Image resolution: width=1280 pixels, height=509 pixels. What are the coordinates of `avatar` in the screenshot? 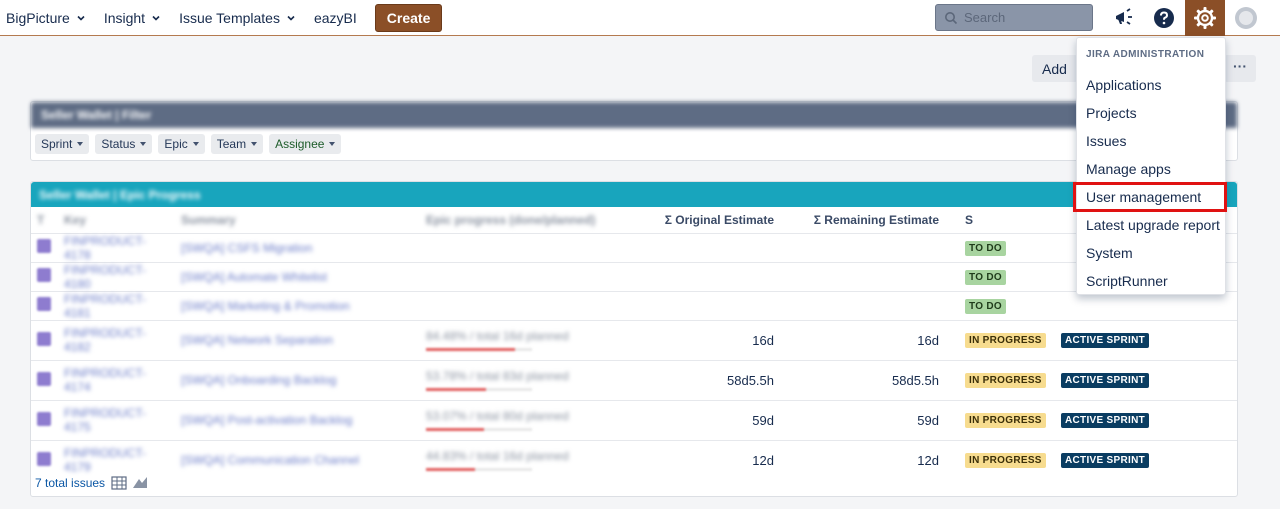 It's located at (1246, 18).